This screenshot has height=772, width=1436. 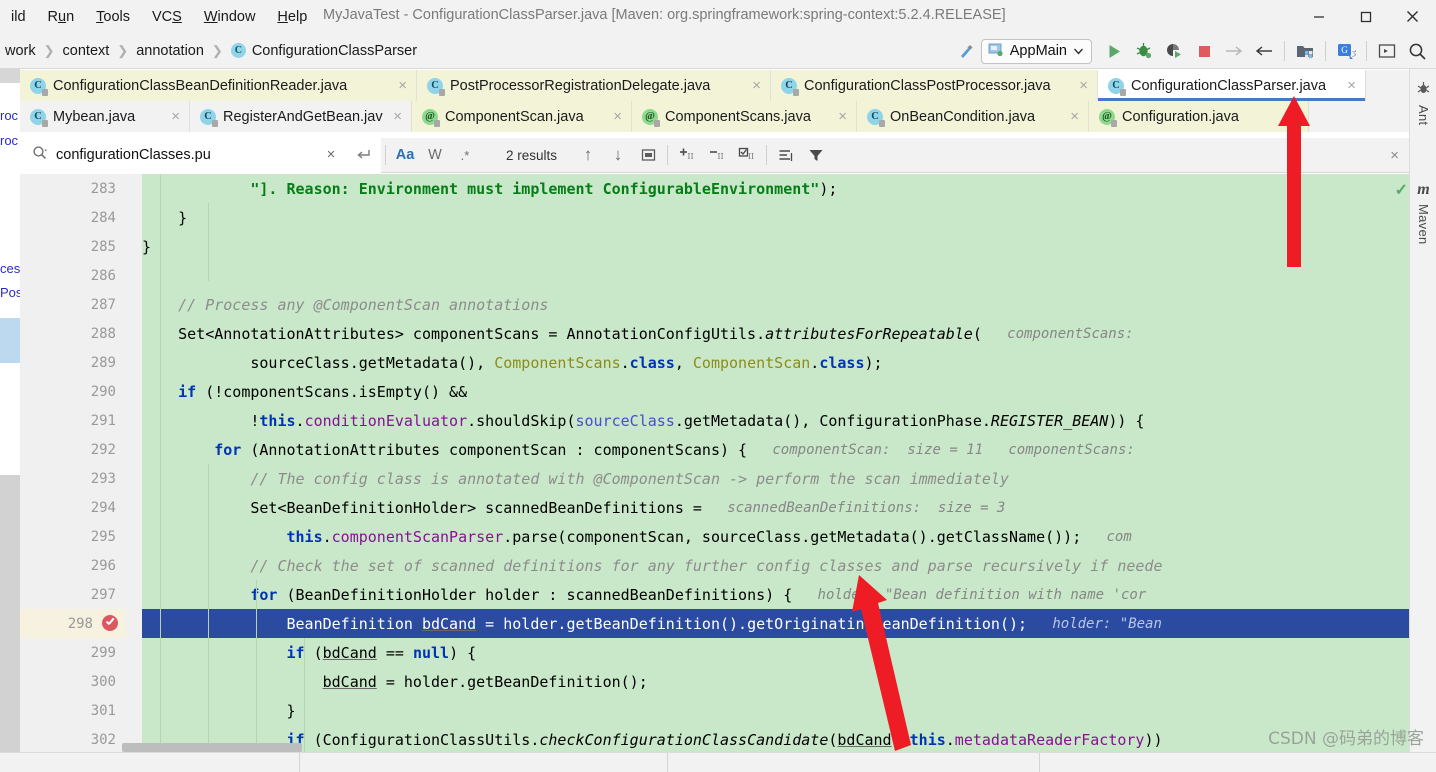 What do you see at coordinates (40, 155) in the screenshot?
I see `search-icon` at bounding box center [40, 155].